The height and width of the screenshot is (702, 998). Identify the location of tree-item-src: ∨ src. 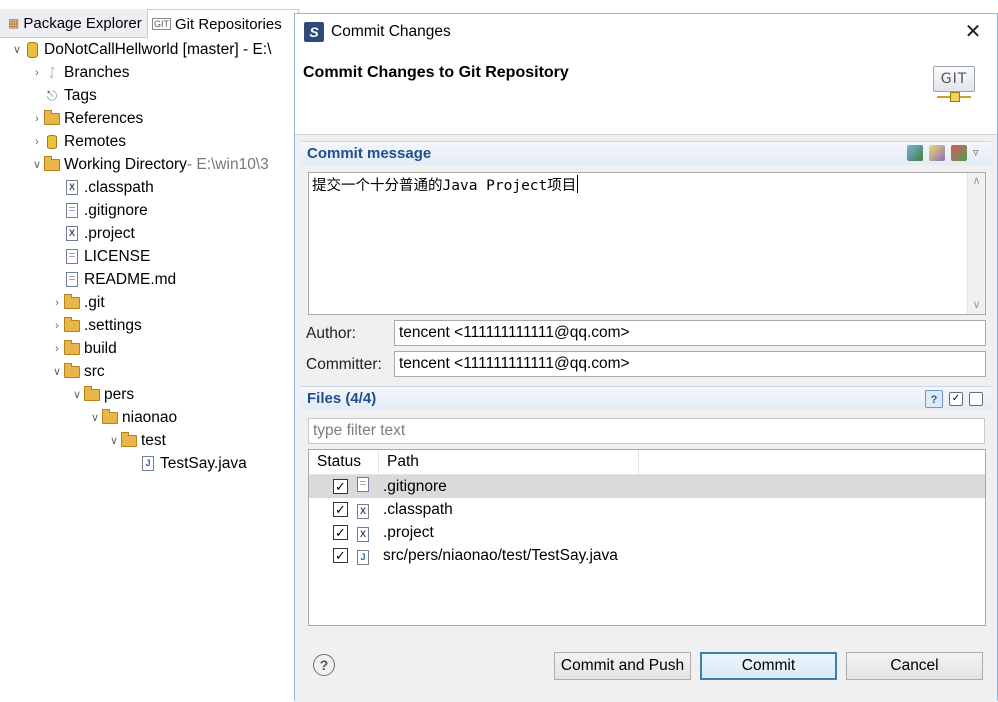
(77, 371).